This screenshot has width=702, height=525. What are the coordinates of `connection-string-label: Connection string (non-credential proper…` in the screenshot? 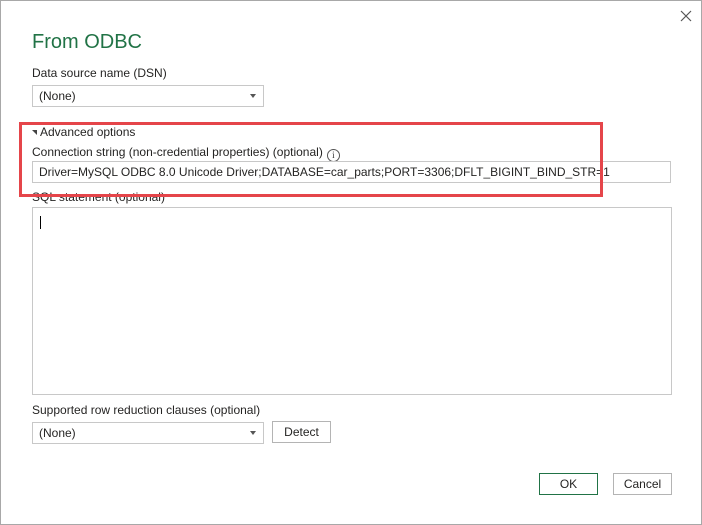 It's located at (186, 153).